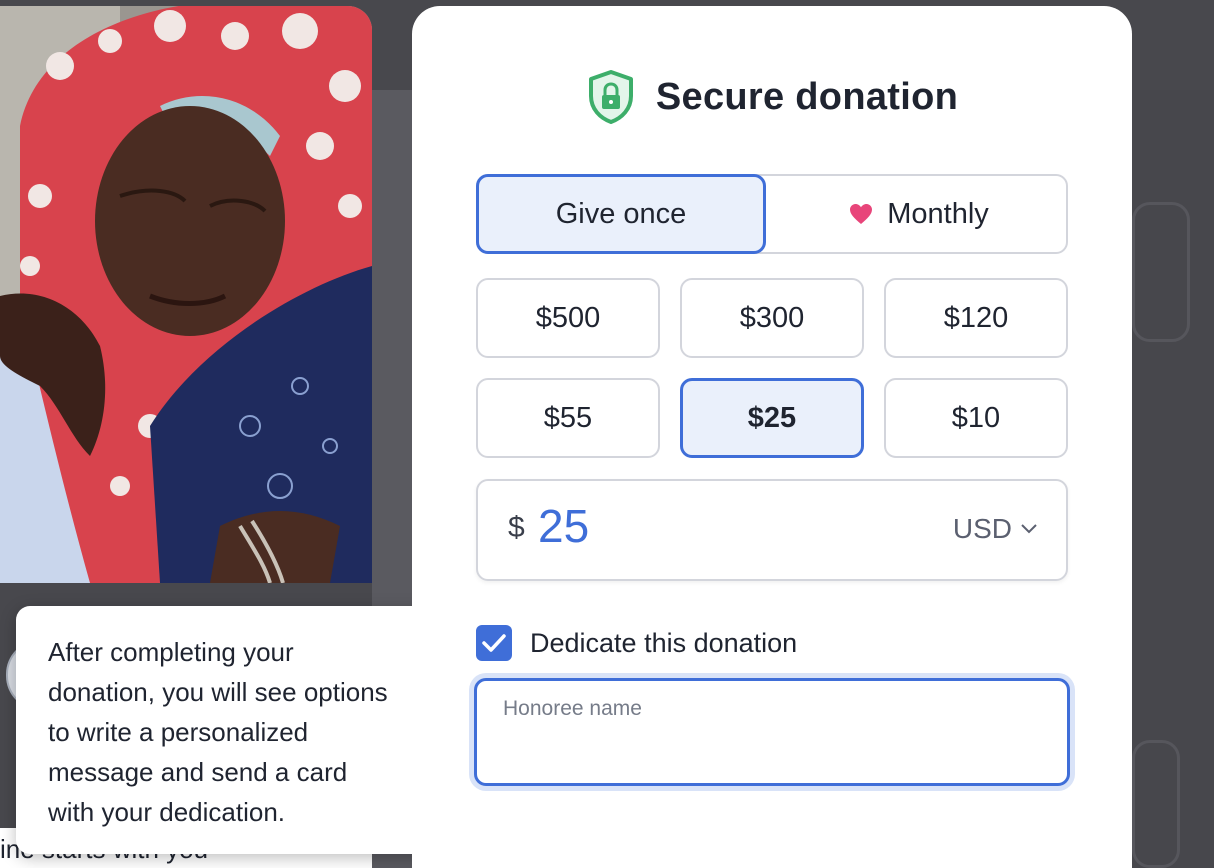 The height and width of the screenshot is (868, 1214). I want to click on amount-button-500: $500, so click(568, 318).